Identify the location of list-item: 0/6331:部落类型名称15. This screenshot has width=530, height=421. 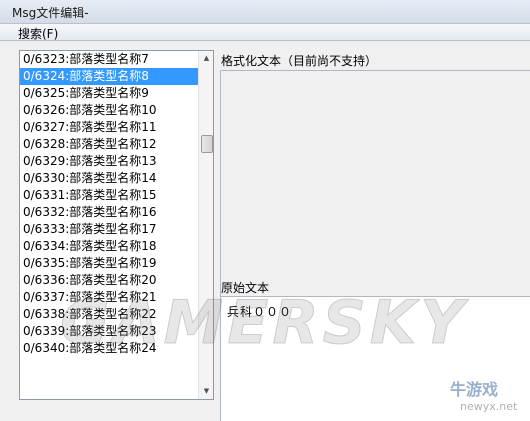
(109, 195).